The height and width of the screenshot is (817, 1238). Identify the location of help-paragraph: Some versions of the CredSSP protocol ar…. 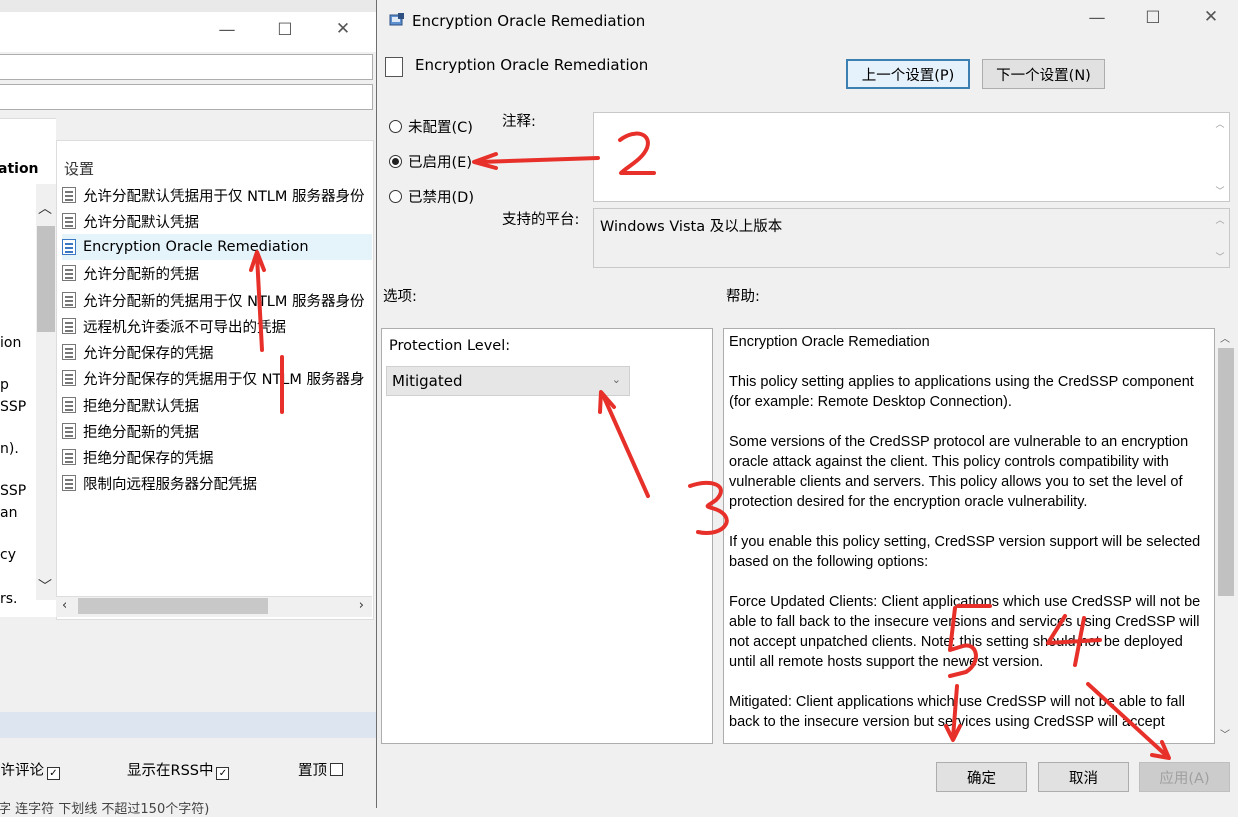
(959, 472).